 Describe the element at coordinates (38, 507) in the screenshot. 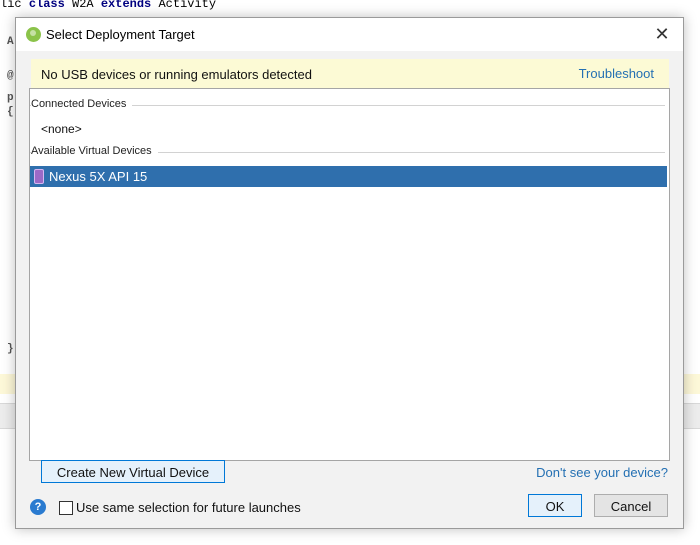

I see `help-icon: ?` at that location.